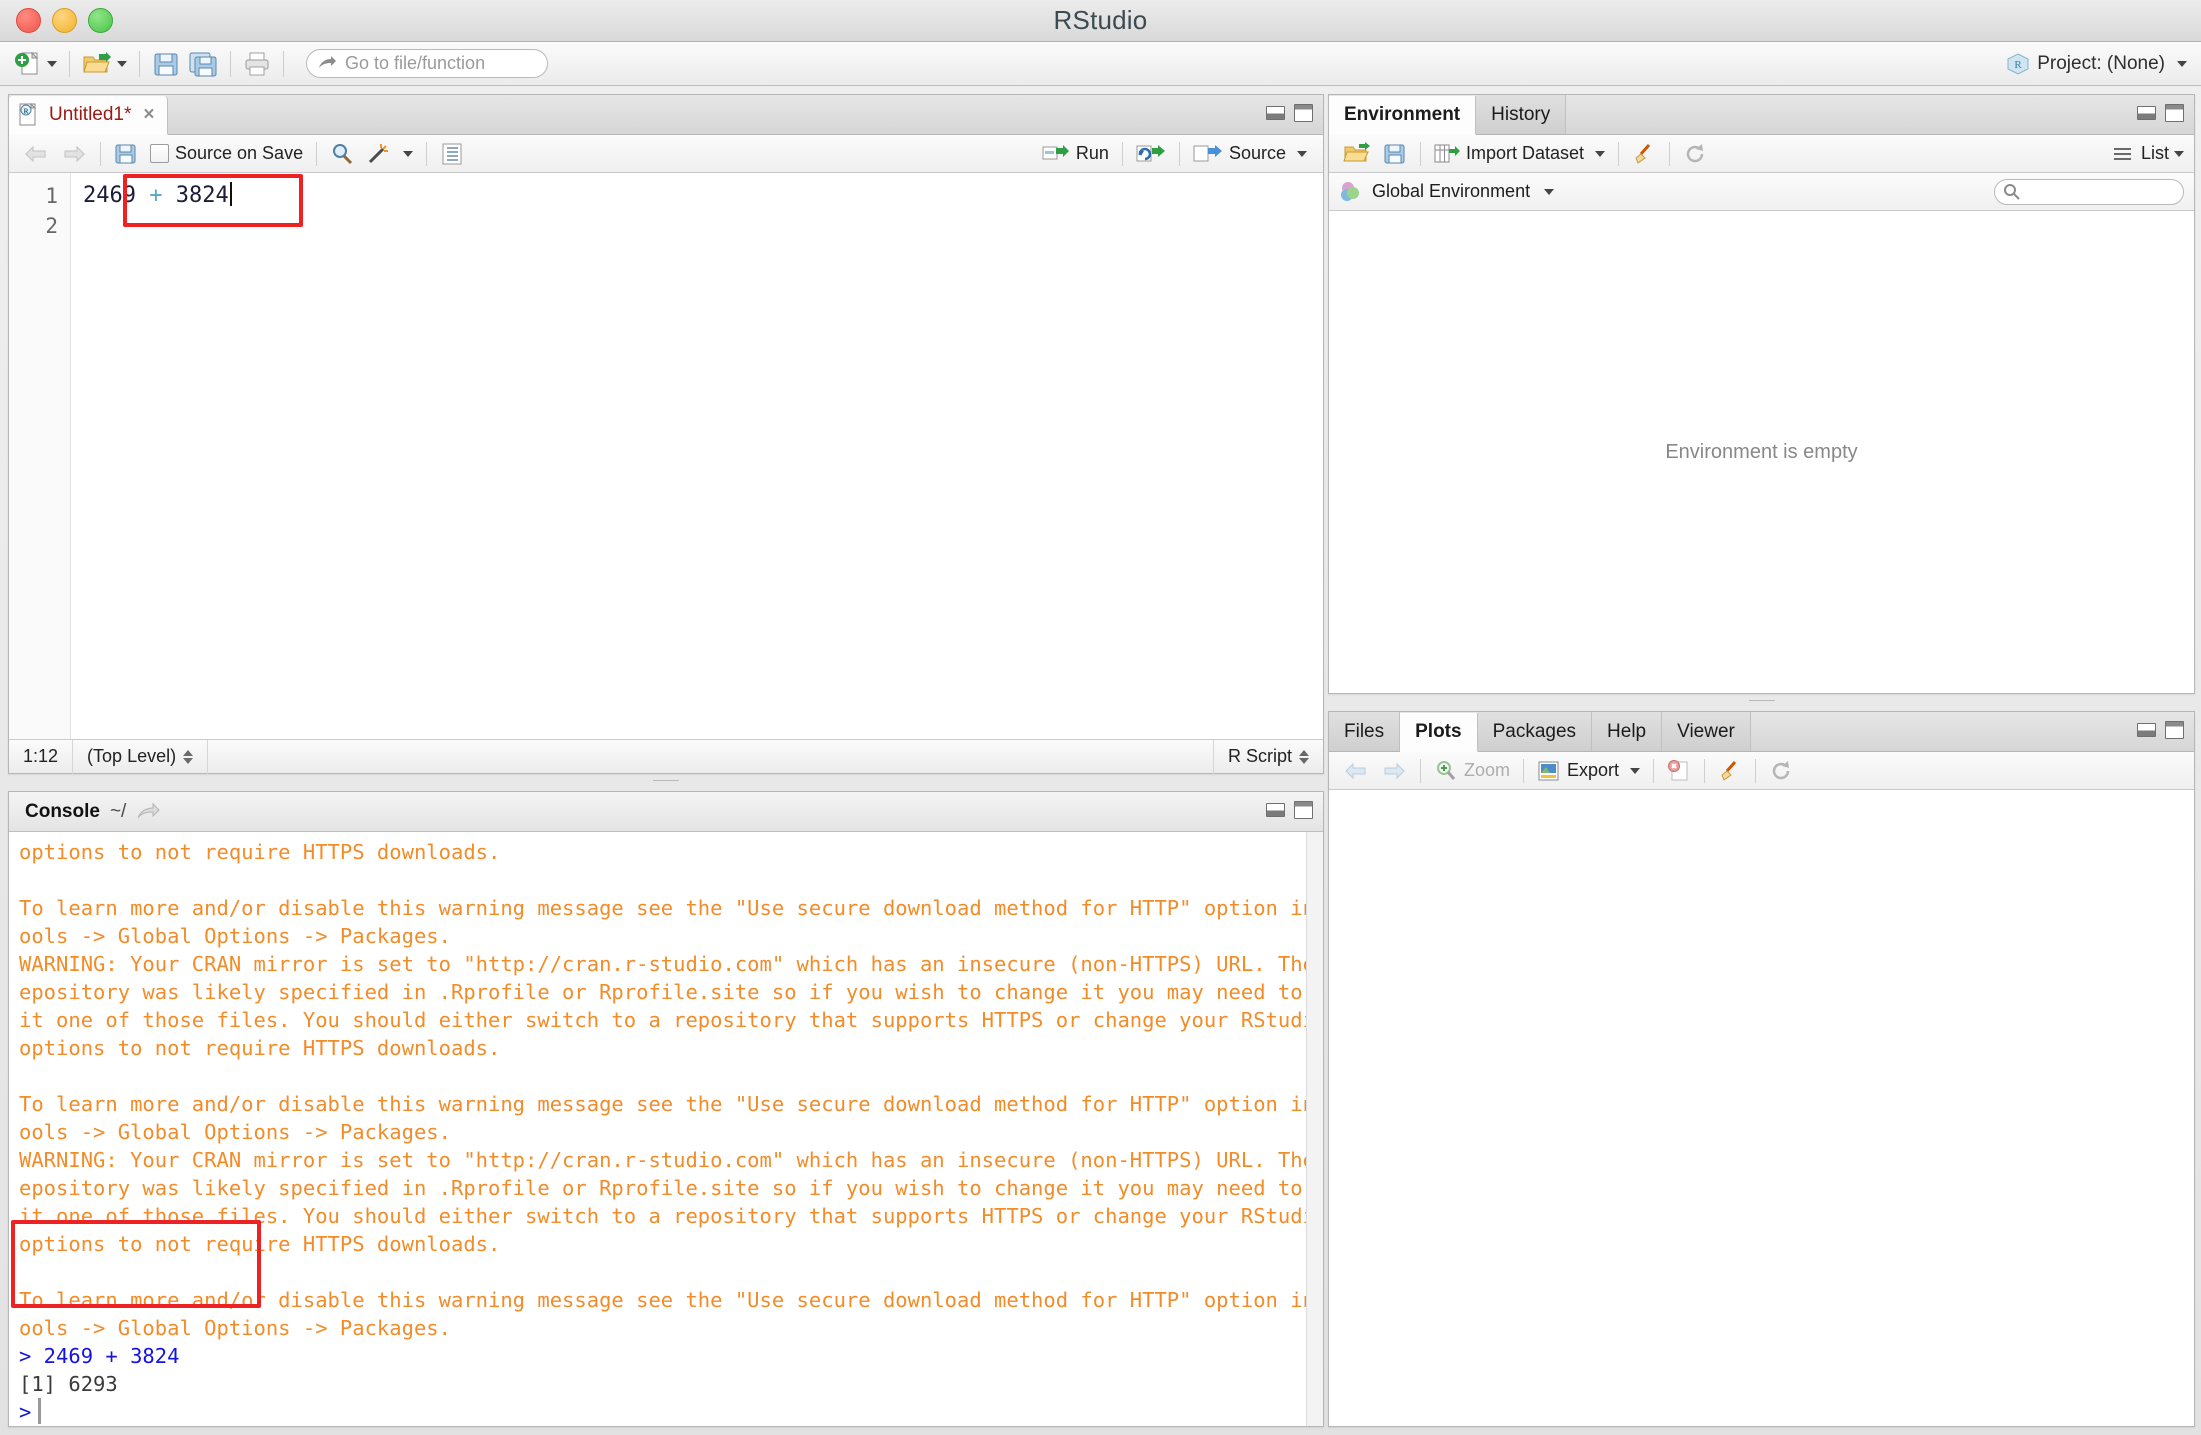 Image resolution: width=2201 pixels, height=1435 pixels. Describe the element at coordinates (1403, 115) in the screenshot. I see `tab-environment: Environment` at that location.